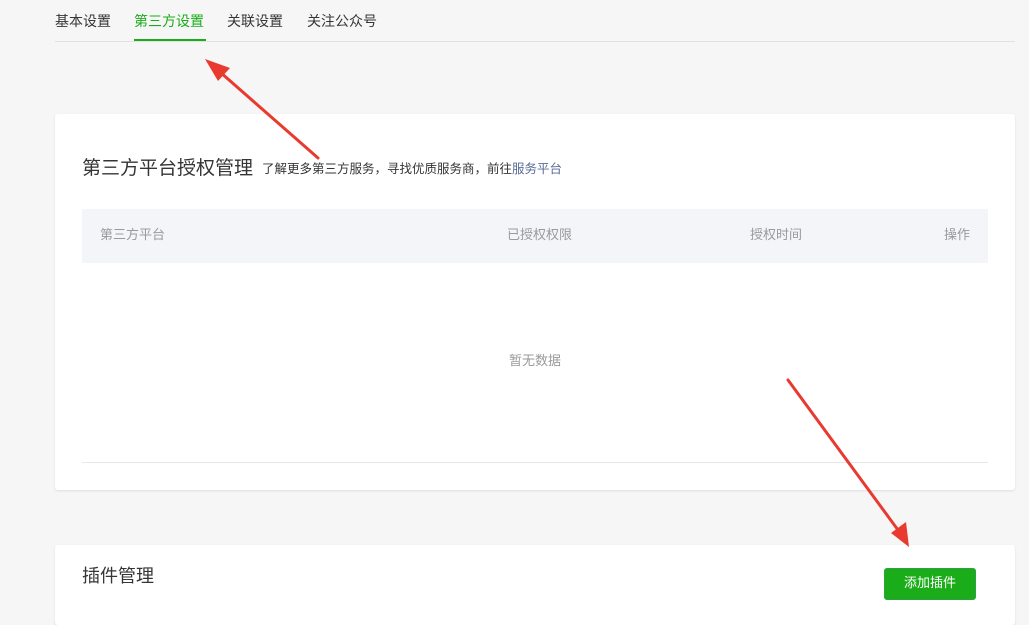 This screenshot has width=1029, height=625. Describe the element at coordinates (83, 22) in the screenshot. I see `tab-basic-settings: 基本设置` at that location.